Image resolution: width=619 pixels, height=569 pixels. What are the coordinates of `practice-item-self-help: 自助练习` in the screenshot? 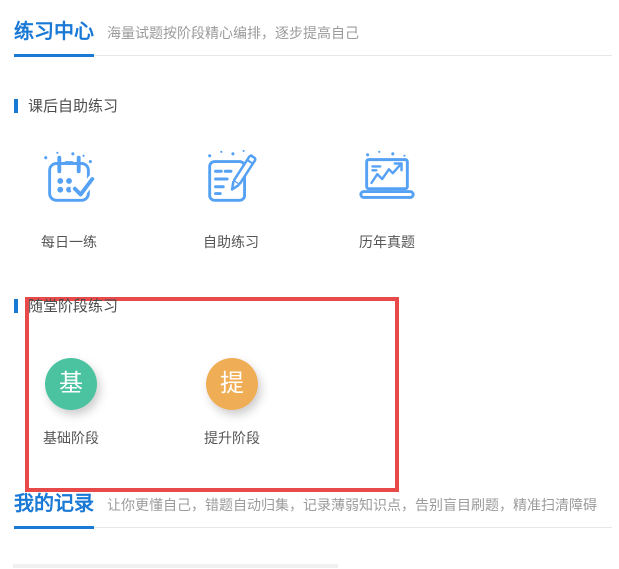 It's located at (231, 200).